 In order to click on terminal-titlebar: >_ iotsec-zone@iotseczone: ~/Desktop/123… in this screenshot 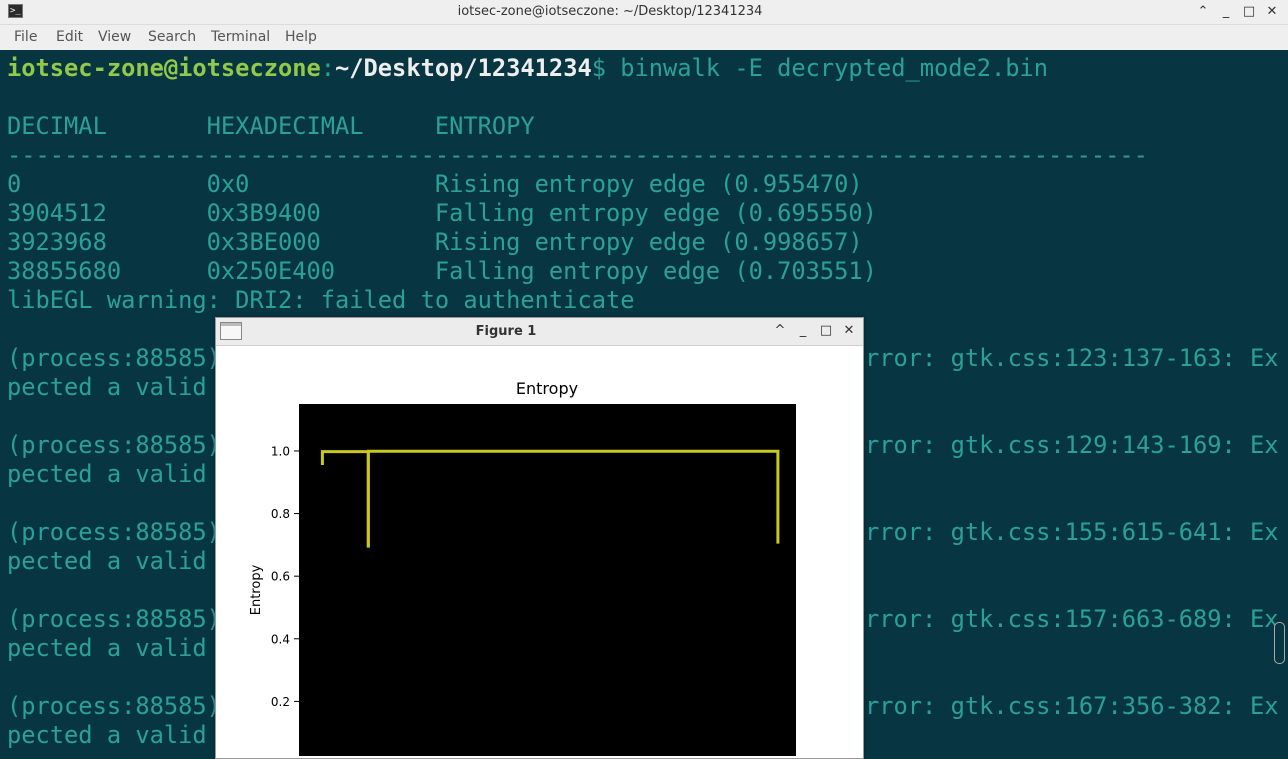, I will do `click(644, 12)`.